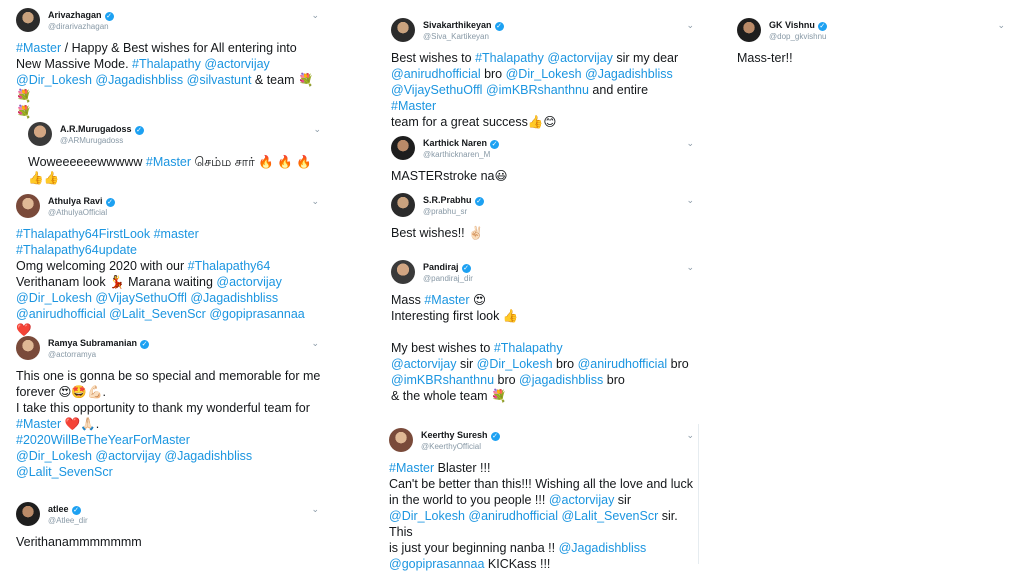 This screenshot has height=576, width=1024. I want to click on display-name-text: A.R.Murugadoss, so click(96, 129).